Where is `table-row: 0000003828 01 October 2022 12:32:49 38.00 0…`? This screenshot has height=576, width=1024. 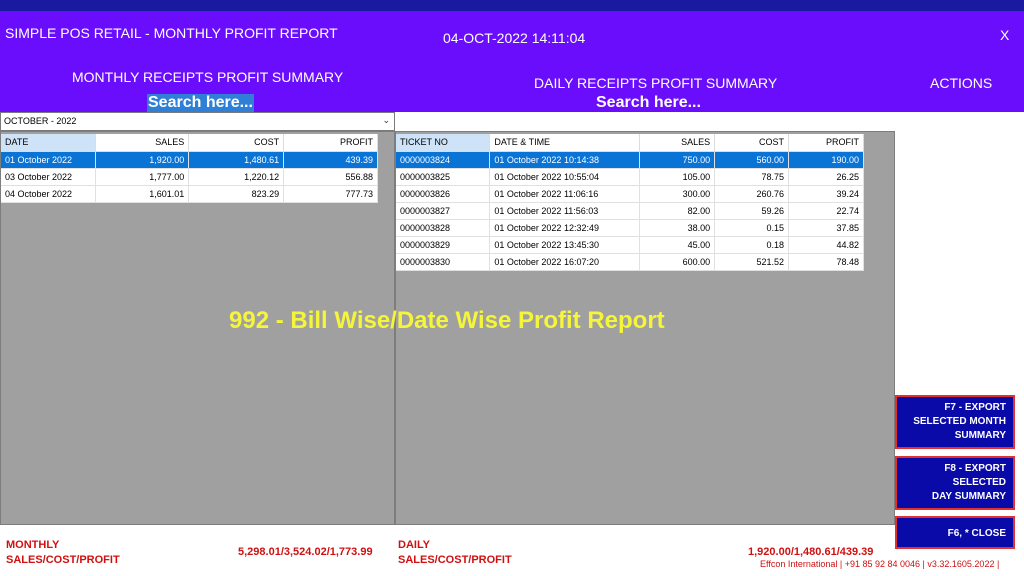 table-row: 0000003828 01 October 2022 12:32:49 38.00 0… is located at coordinates (630, 228).